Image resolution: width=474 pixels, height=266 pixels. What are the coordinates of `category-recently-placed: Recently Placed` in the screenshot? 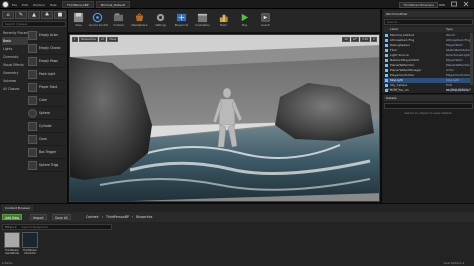 It's located at (15, 33).